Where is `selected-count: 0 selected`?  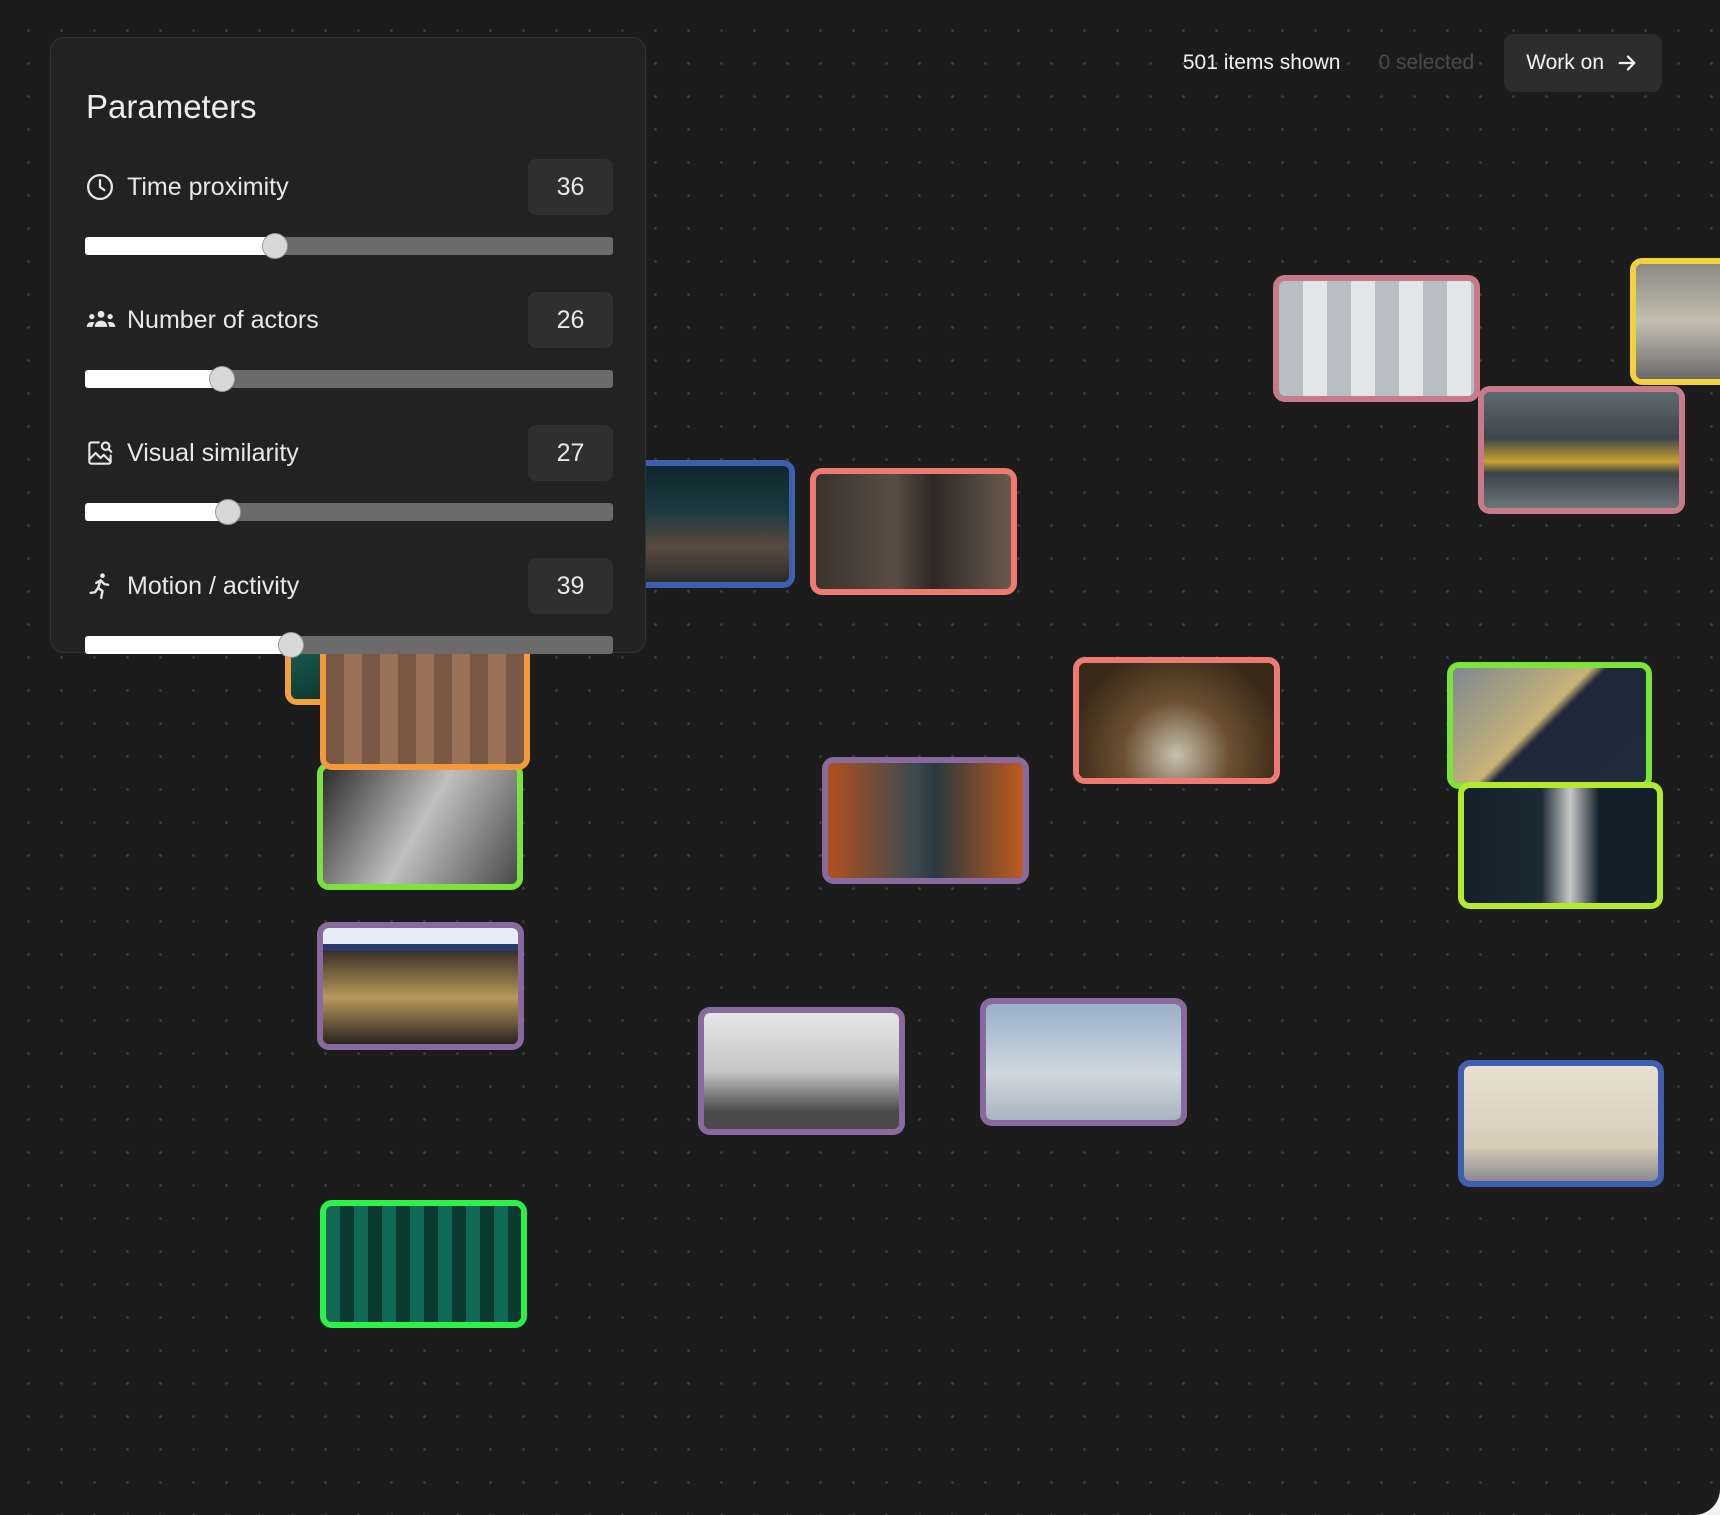
selected-count: 0 selected is located at coordinates (1426, 62).